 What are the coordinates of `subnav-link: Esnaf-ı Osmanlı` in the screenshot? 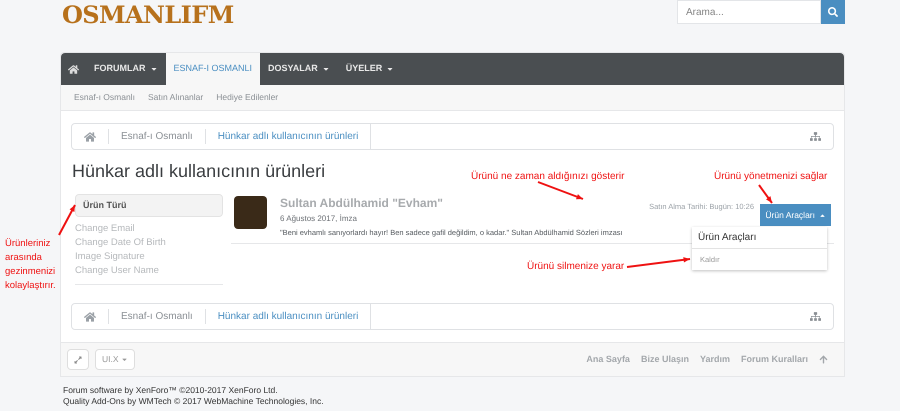 It's located at (104, 97).